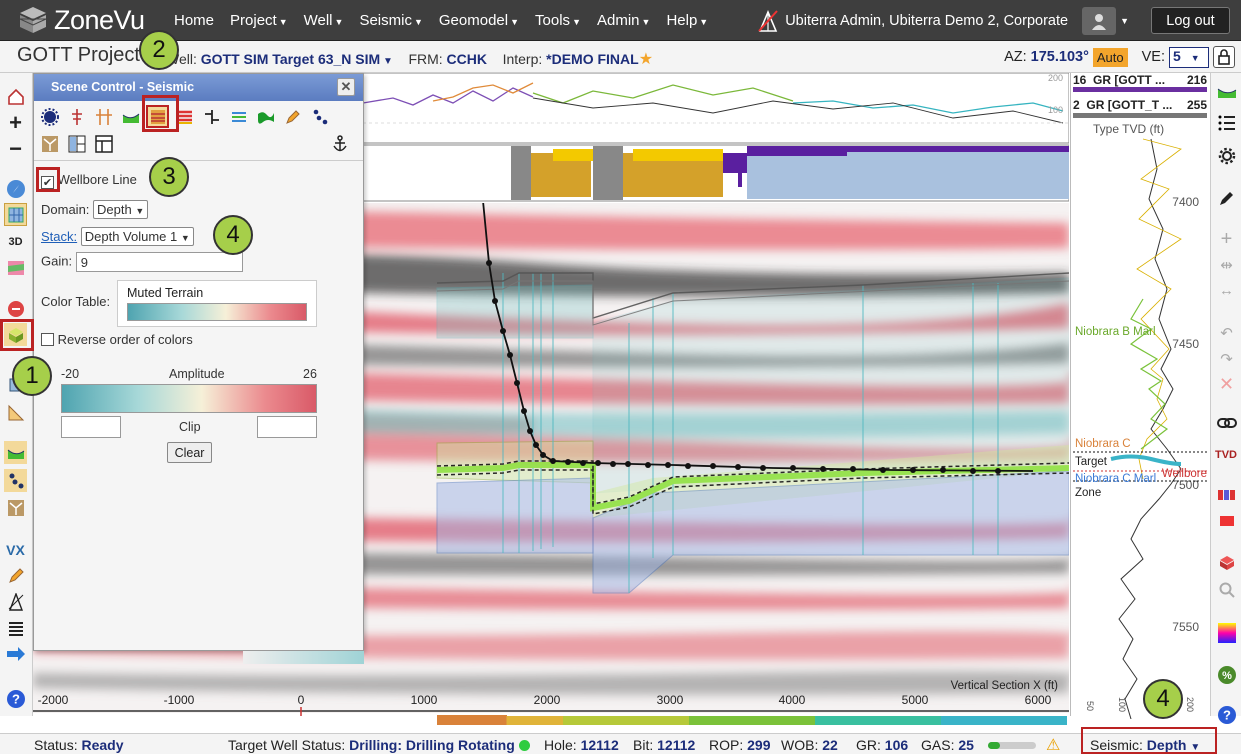 The image size is (1241, 754). I want to click on app-logo: ZoneVu, so click(81, 20).